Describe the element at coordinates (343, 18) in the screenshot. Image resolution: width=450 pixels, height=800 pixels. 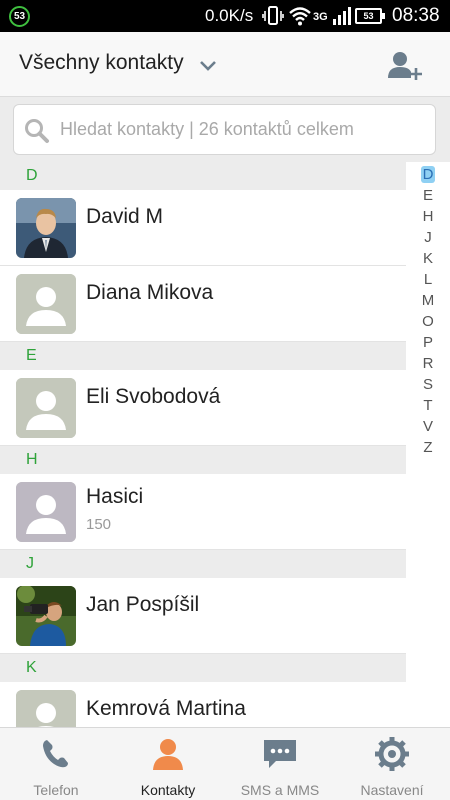
I see `signal-icon` at that location.